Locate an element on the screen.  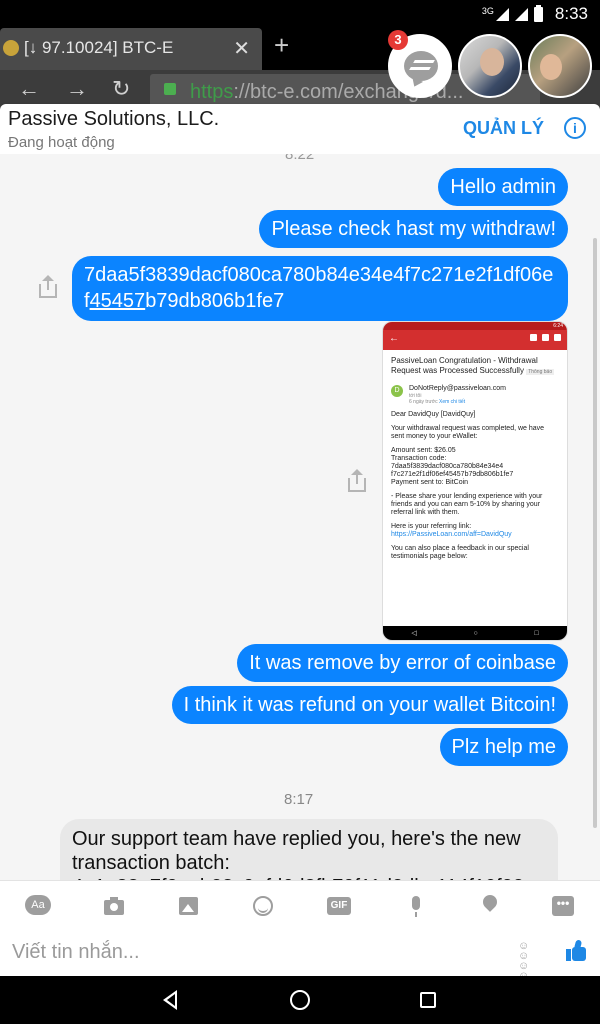
favicon-icon is located at coordinates (11, 48).